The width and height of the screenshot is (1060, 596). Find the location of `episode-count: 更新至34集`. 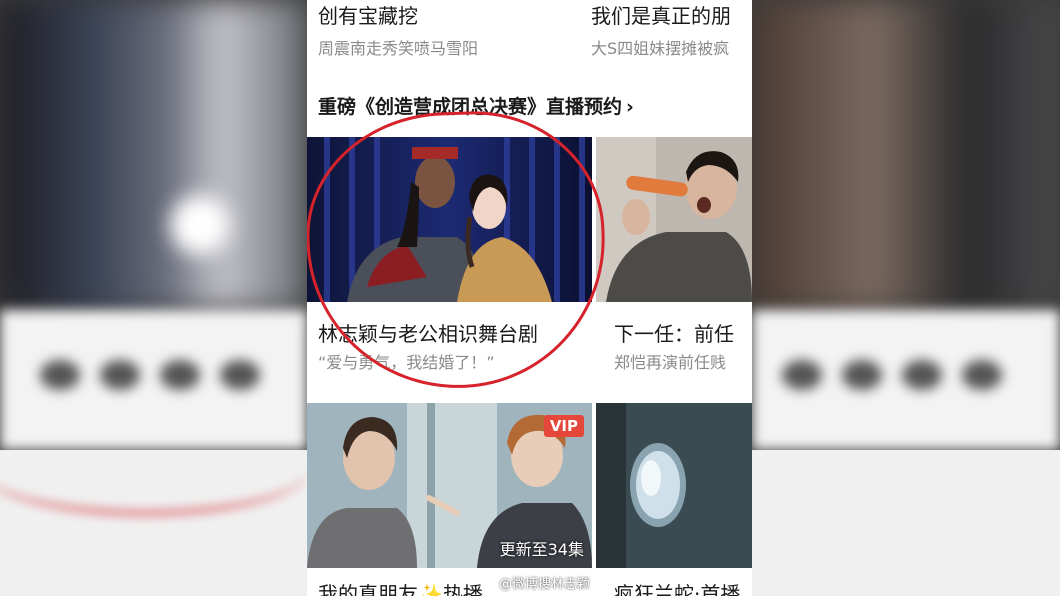

episode-count: 更新至34集 is located at coordinates (541, 549).